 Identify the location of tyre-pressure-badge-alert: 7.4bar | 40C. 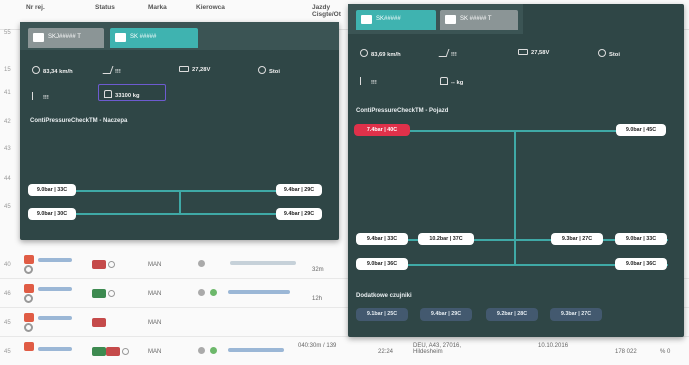
(382, 130).